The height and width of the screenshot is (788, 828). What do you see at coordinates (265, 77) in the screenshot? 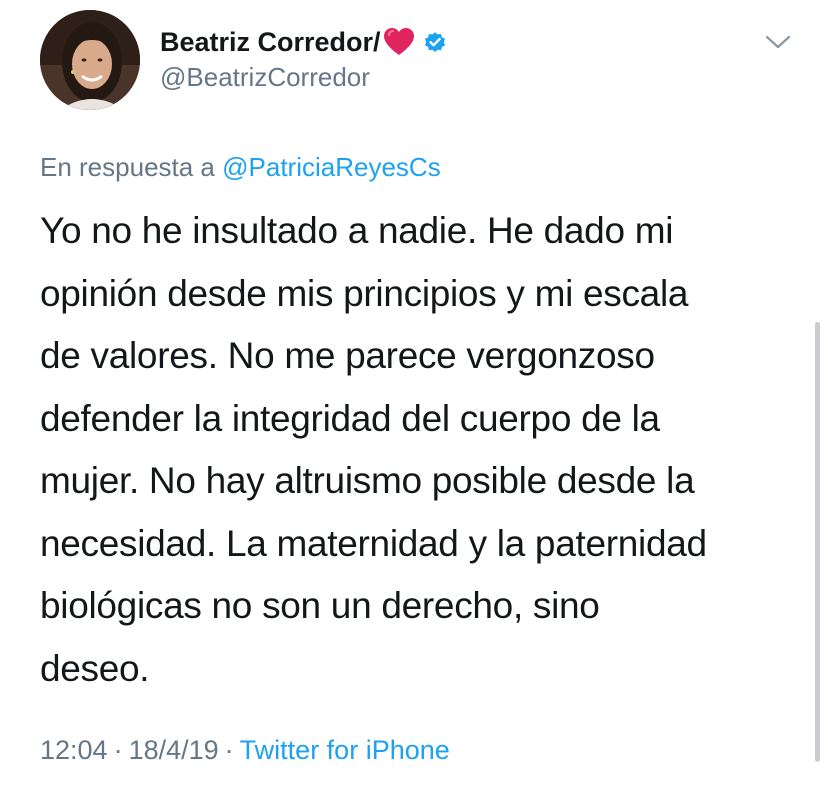
I see `author-handle: @BeatrizCorredor` at bounding box center [265, 77].